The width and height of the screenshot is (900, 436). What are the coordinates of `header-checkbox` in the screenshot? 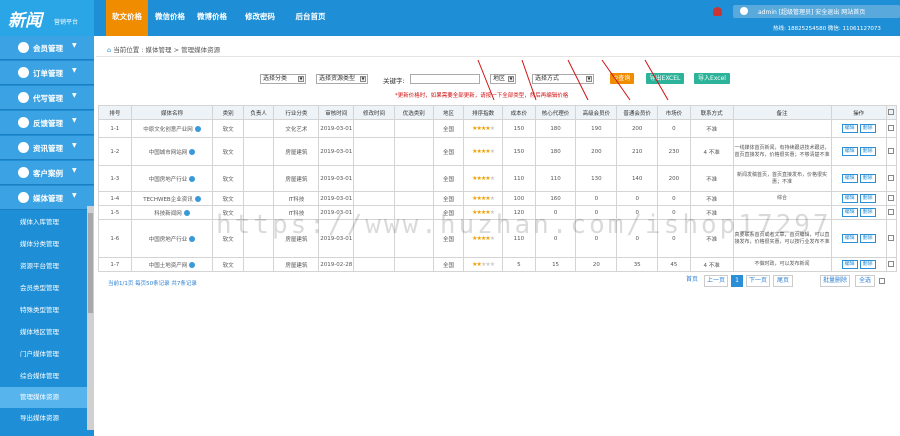 It's located at (891, 112).